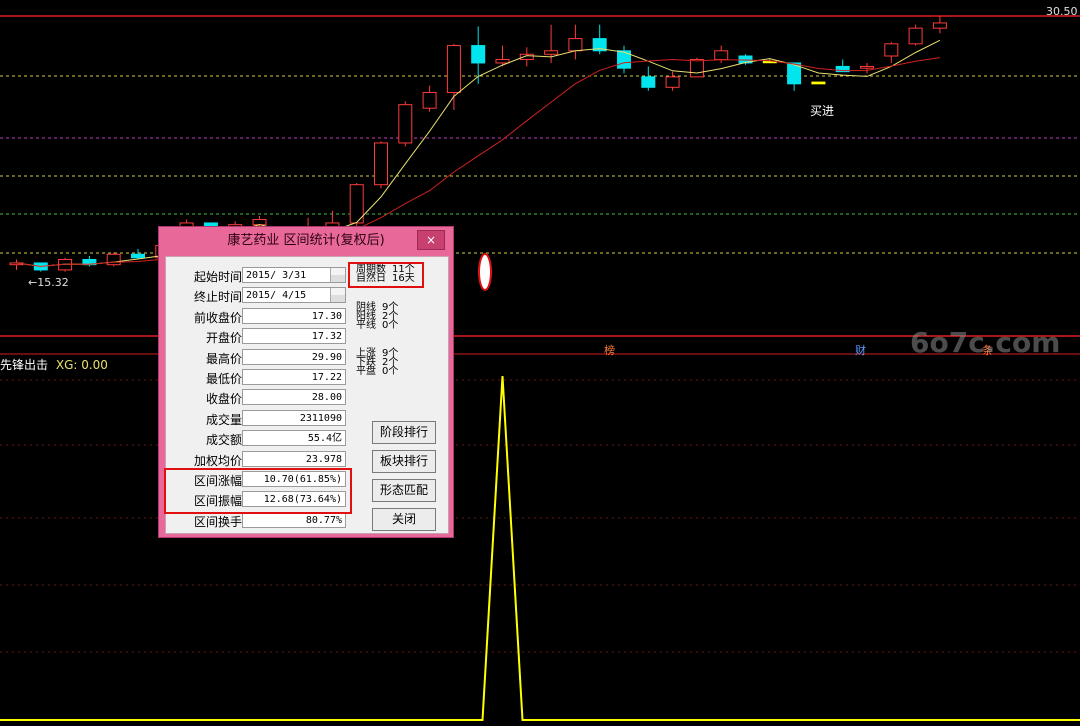 This screenshot has height=726, width=1080. Describe the element at coordinates (485, 272) in the screenshot. I see `signal-marker-oval` at that location.